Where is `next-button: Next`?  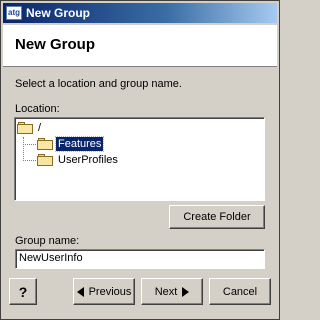 next-button: Next is located at coordinates (172, 291).